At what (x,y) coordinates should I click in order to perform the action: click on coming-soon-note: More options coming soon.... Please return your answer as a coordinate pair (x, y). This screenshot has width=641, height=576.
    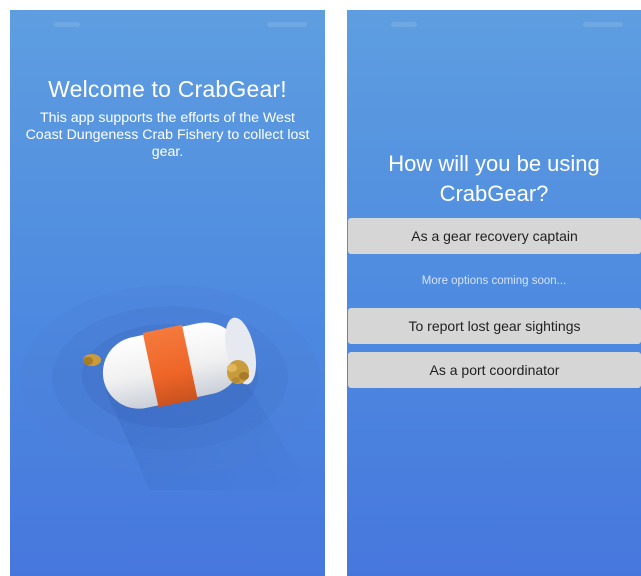
    Looking at the image, I should click on (494, 281).